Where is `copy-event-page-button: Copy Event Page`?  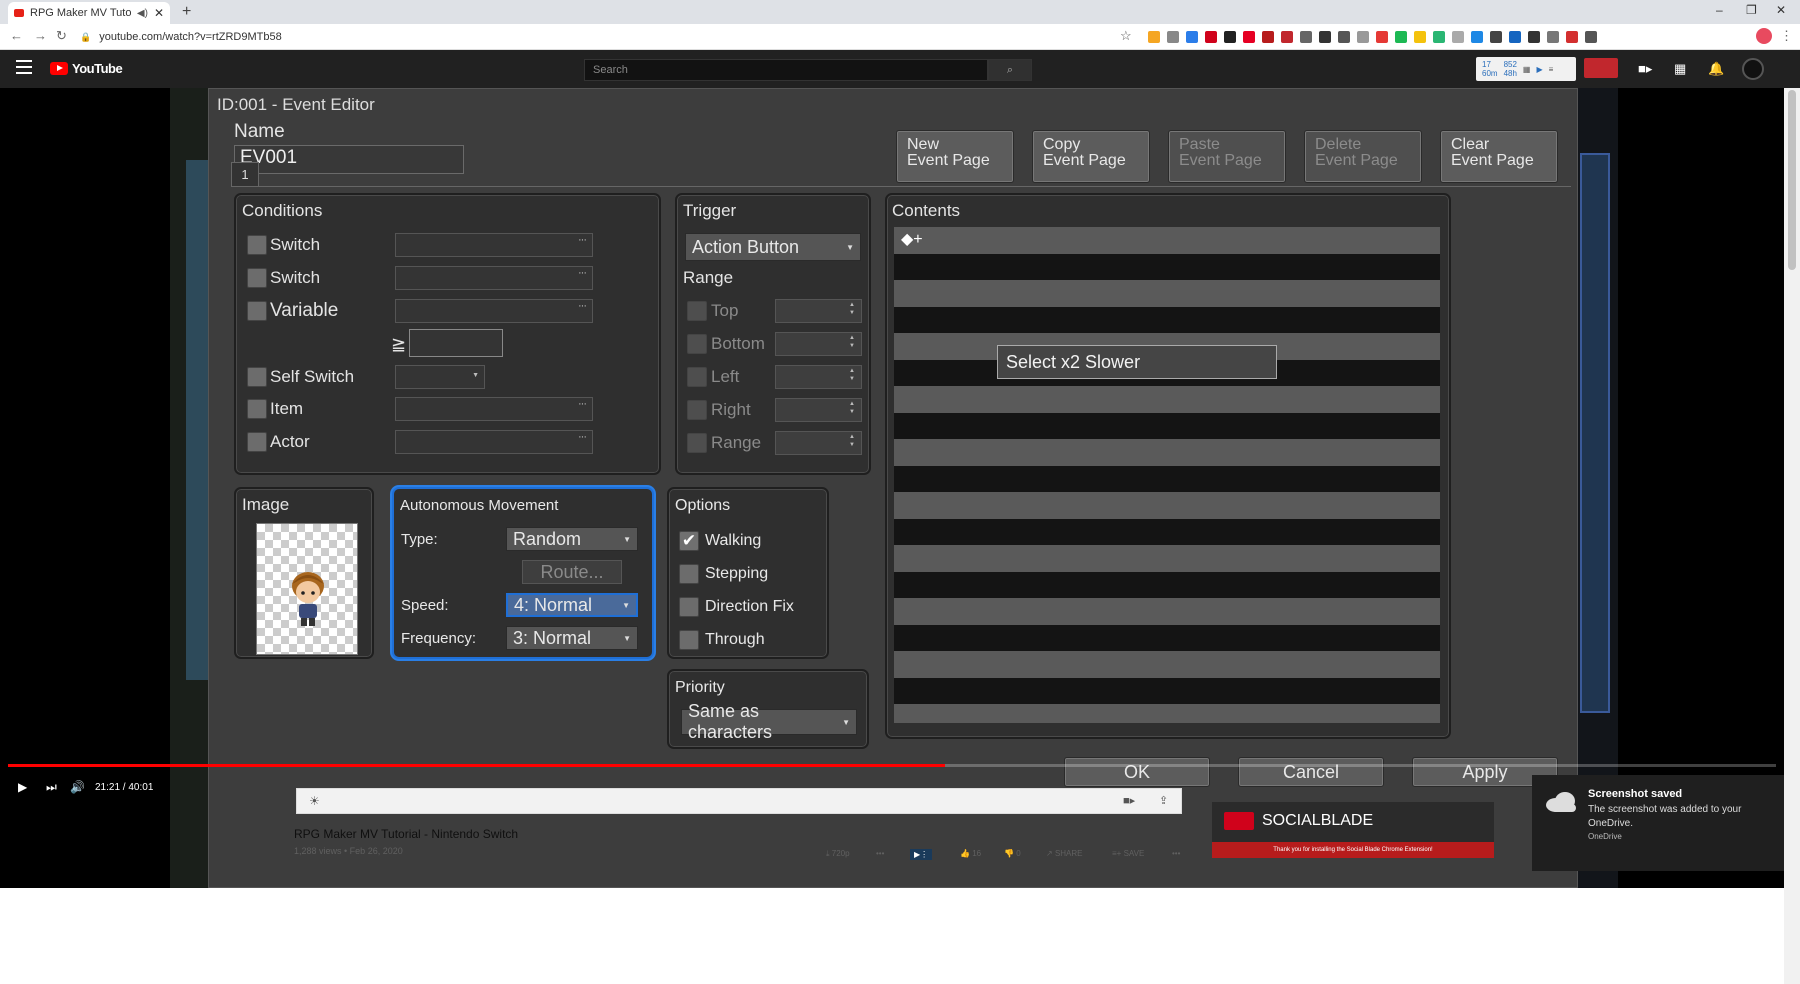 copy-event-page-button: Copy Event Page is located at coordinates (1091, 156).